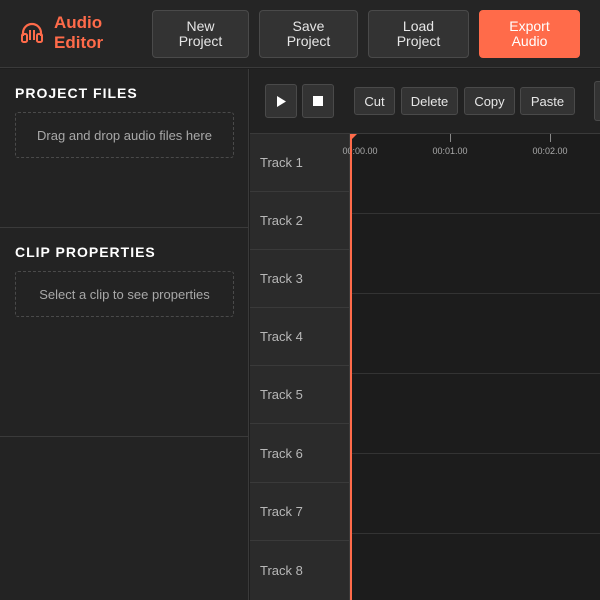 The width and height of the screenshot is (600, 600). What do you see at coordinates (299, 453) in the screenshot?
I see `track-label-6: Track 6` at bounding box center [299, 453].